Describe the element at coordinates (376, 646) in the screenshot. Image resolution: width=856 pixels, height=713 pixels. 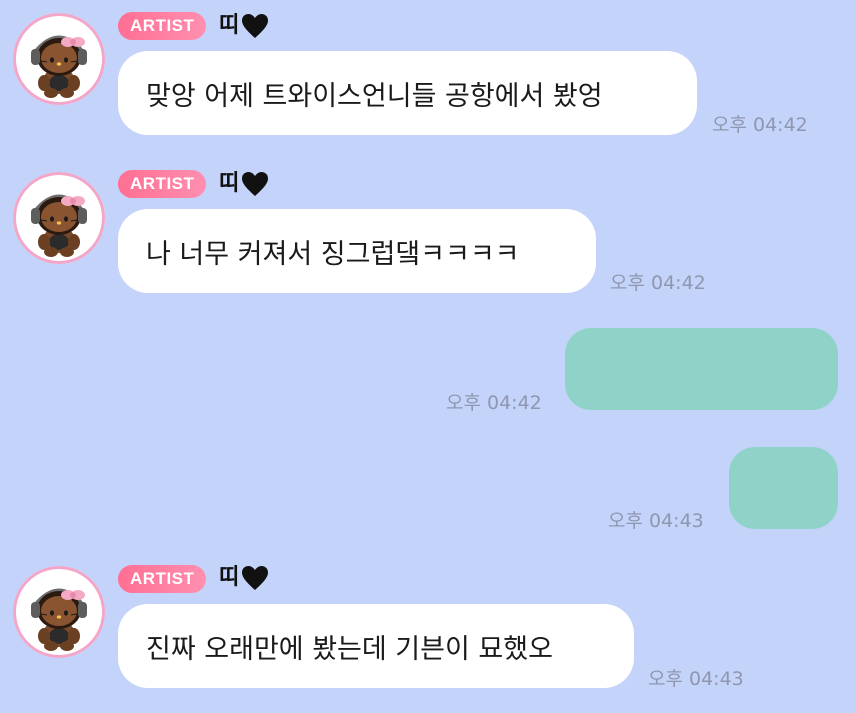
I see `message-bubble: 진짜 오래만에 봤는데 기븐이 묘했오` at that location.